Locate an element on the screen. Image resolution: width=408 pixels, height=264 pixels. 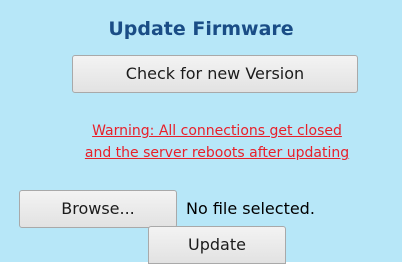
check-new-version-button: Check for new Version is located at coordinates (215, 74).